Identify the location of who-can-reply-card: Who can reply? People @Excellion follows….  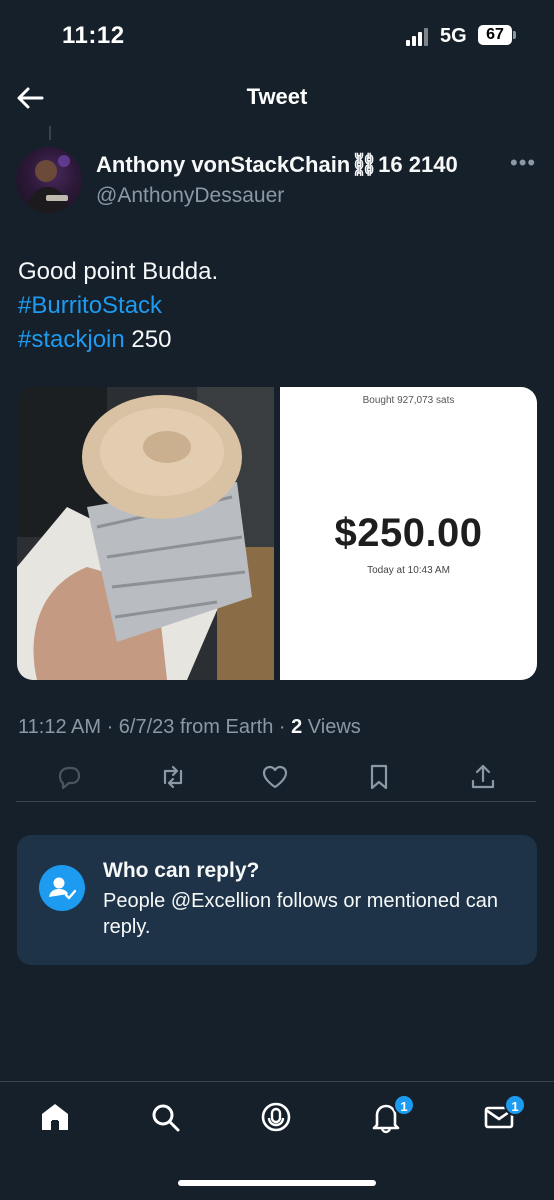
(277, 900).